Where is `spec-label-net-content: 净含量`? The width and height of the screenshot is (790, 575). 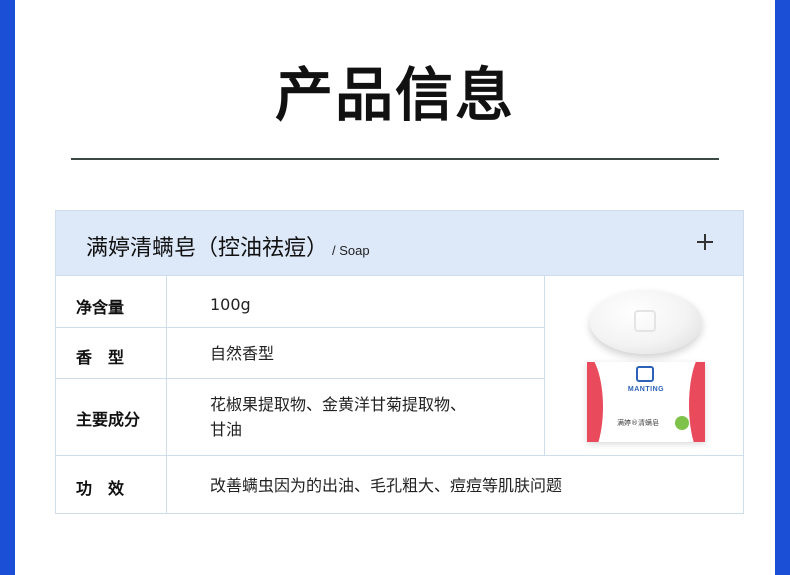
spec-label-net-content: 净含量 is located at coordinates (100, 307).